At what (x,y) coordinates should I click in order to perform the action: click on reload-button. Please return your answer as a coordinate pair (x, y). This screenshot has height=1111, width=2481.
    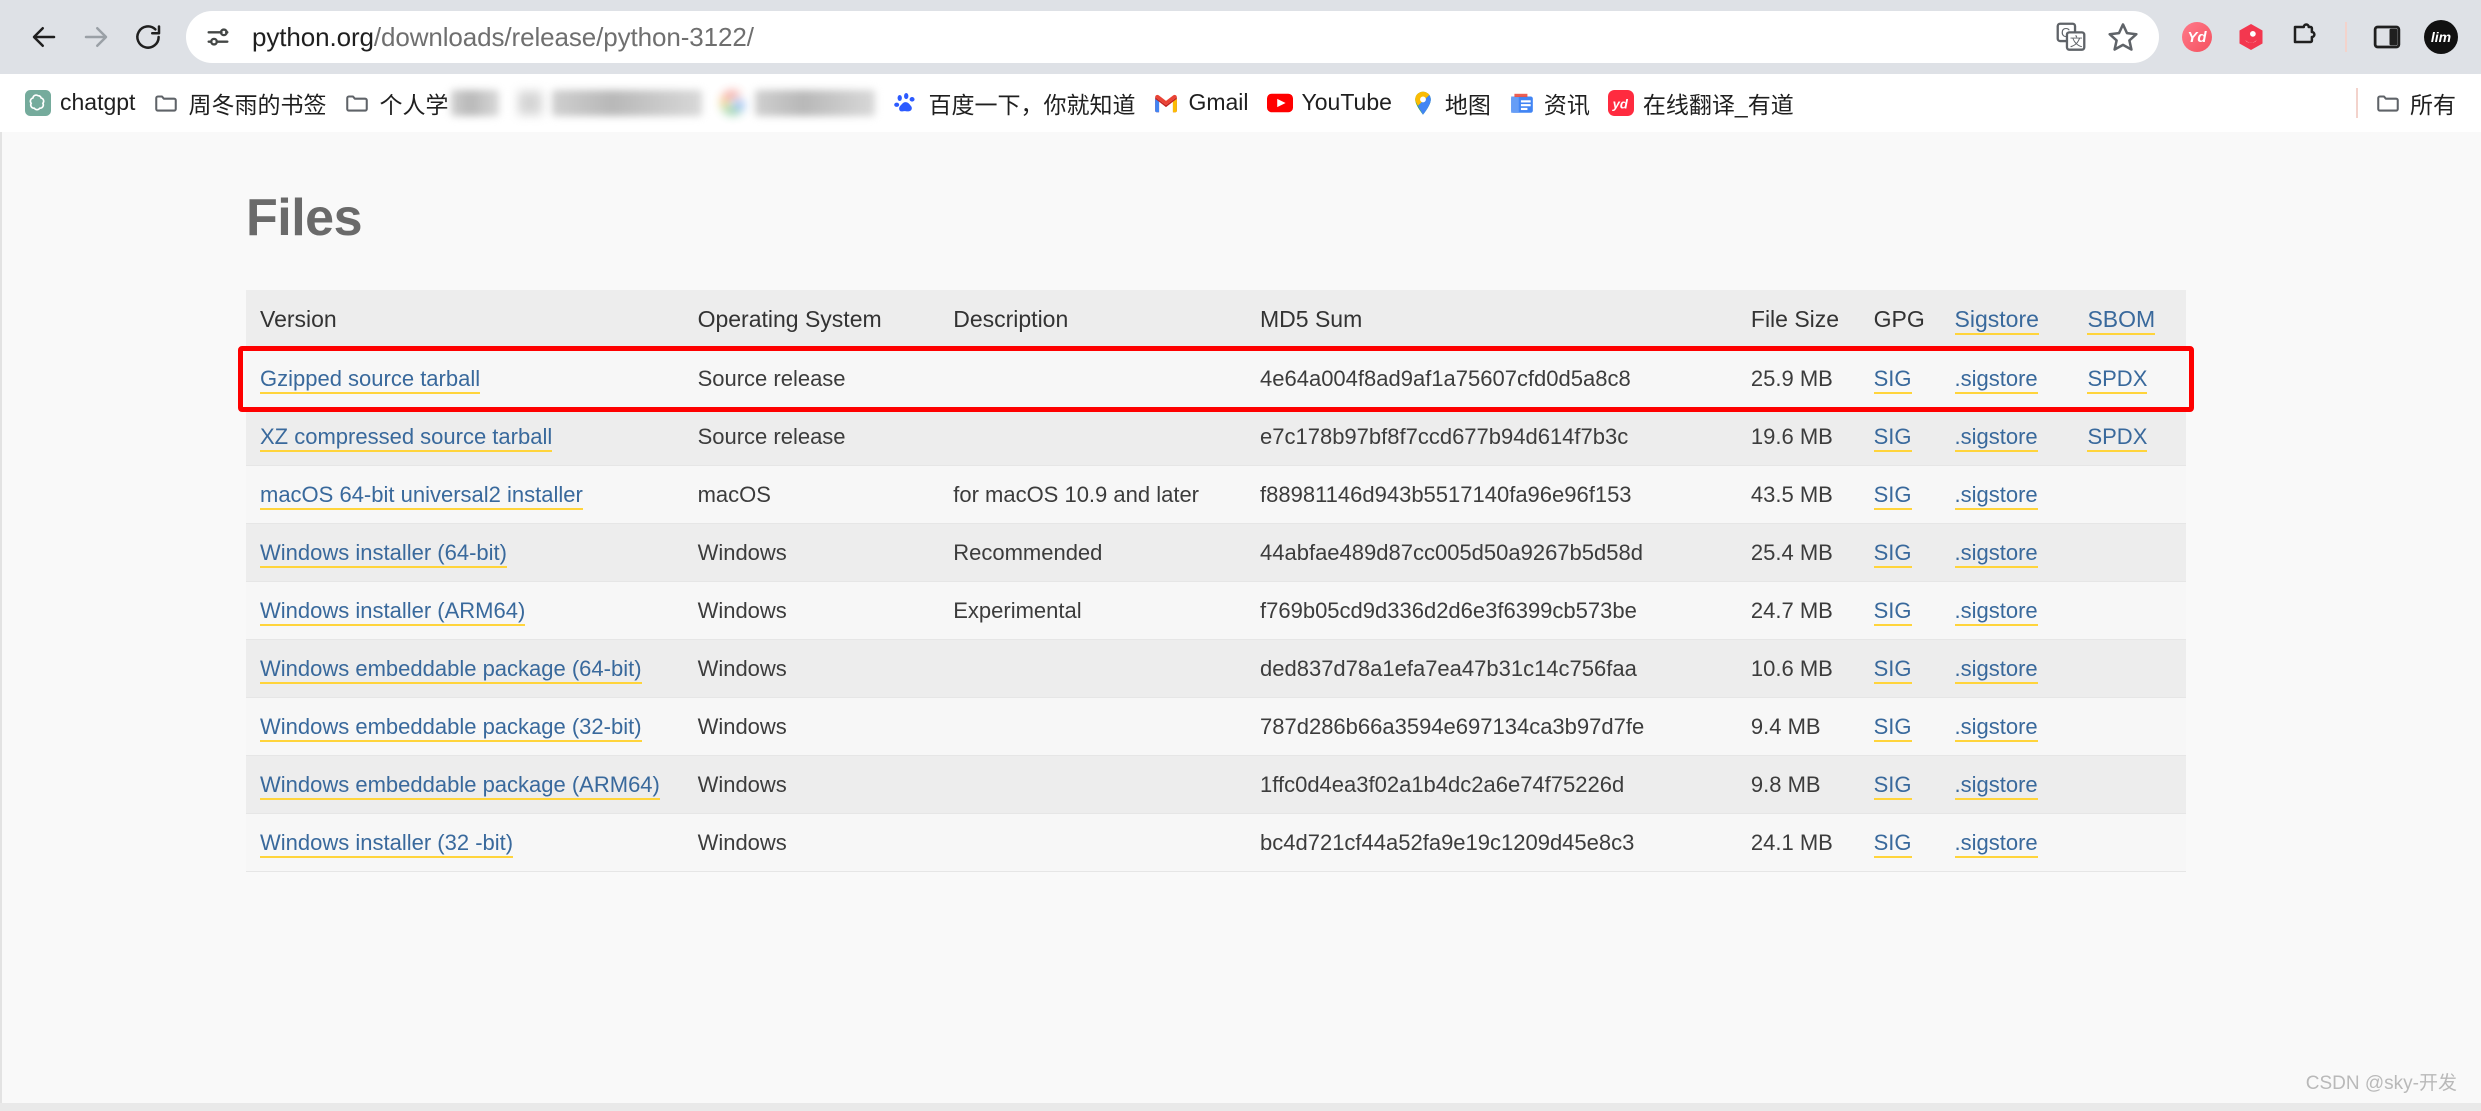
    Looking at the image, I should click on (148, 37).